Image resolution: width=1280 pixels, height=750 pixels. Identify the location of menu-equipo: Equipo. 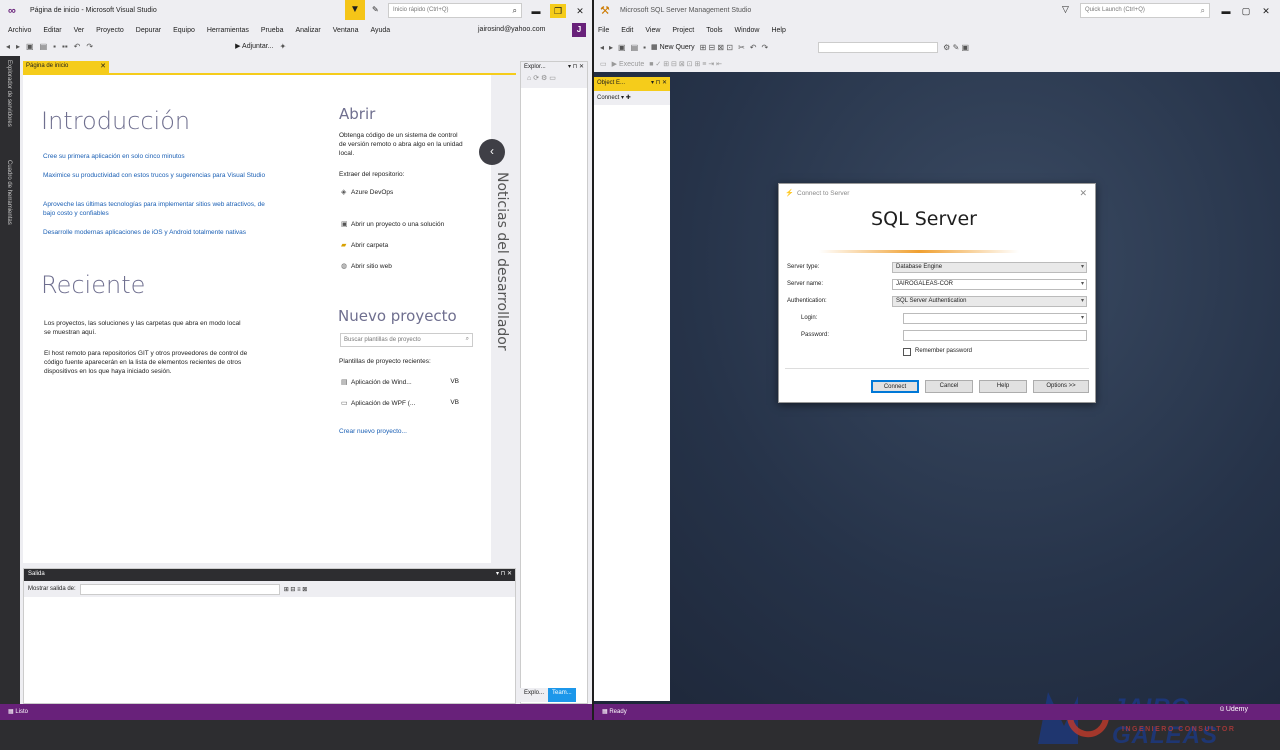
(184, 30).